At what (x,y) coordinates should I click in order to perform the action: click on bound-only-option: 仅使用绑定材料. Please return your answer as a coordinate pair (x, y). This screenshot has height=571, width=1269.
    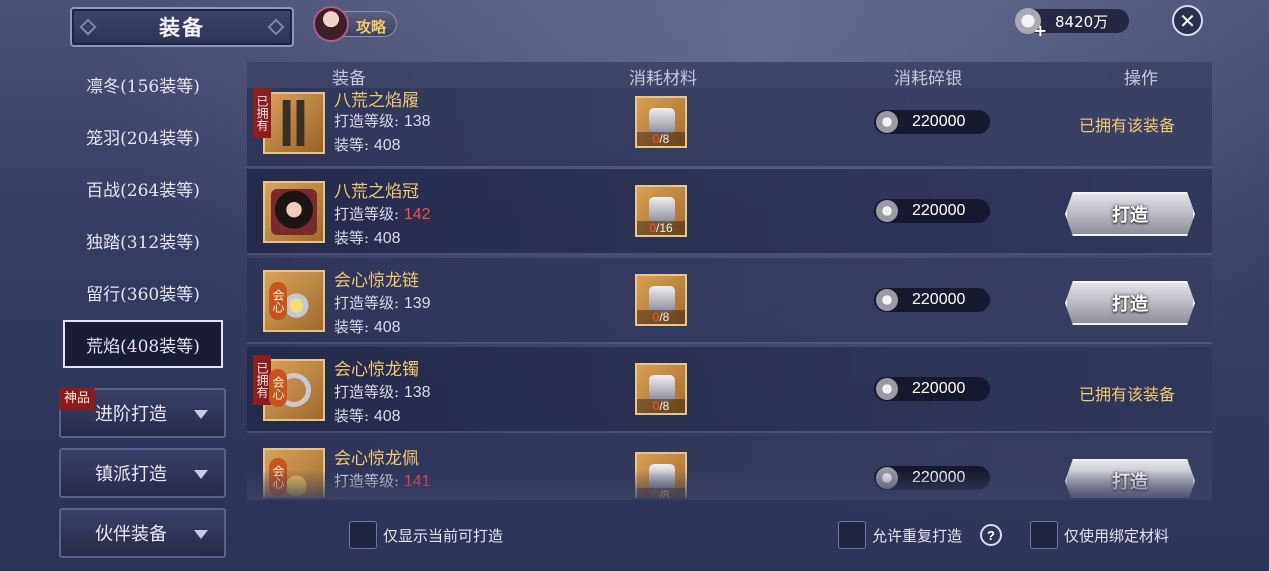
    Looking at the image, I should click on (1099, 535).